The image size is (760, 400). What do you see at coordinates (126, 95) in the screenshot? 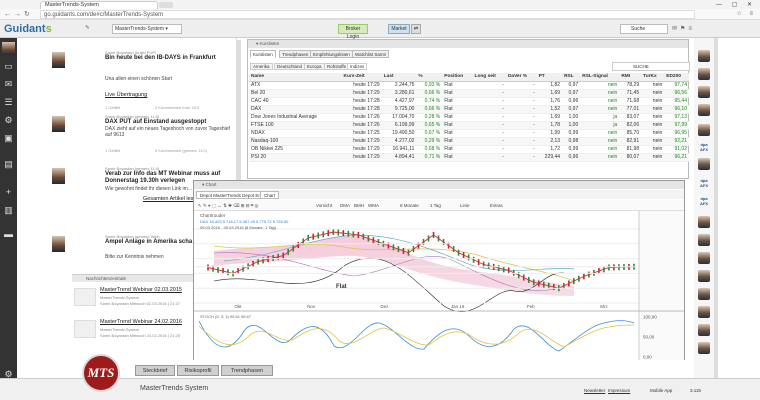
I see `post-link: Live Übertragung` at bounding box center [126, 95].